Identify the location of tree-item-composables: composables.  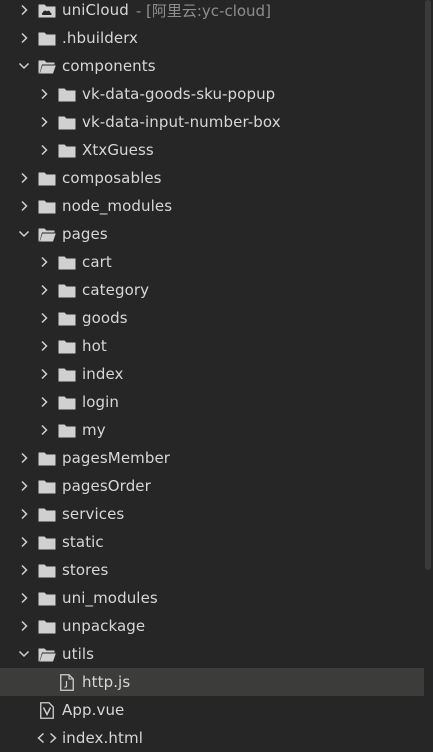
(212, 178).